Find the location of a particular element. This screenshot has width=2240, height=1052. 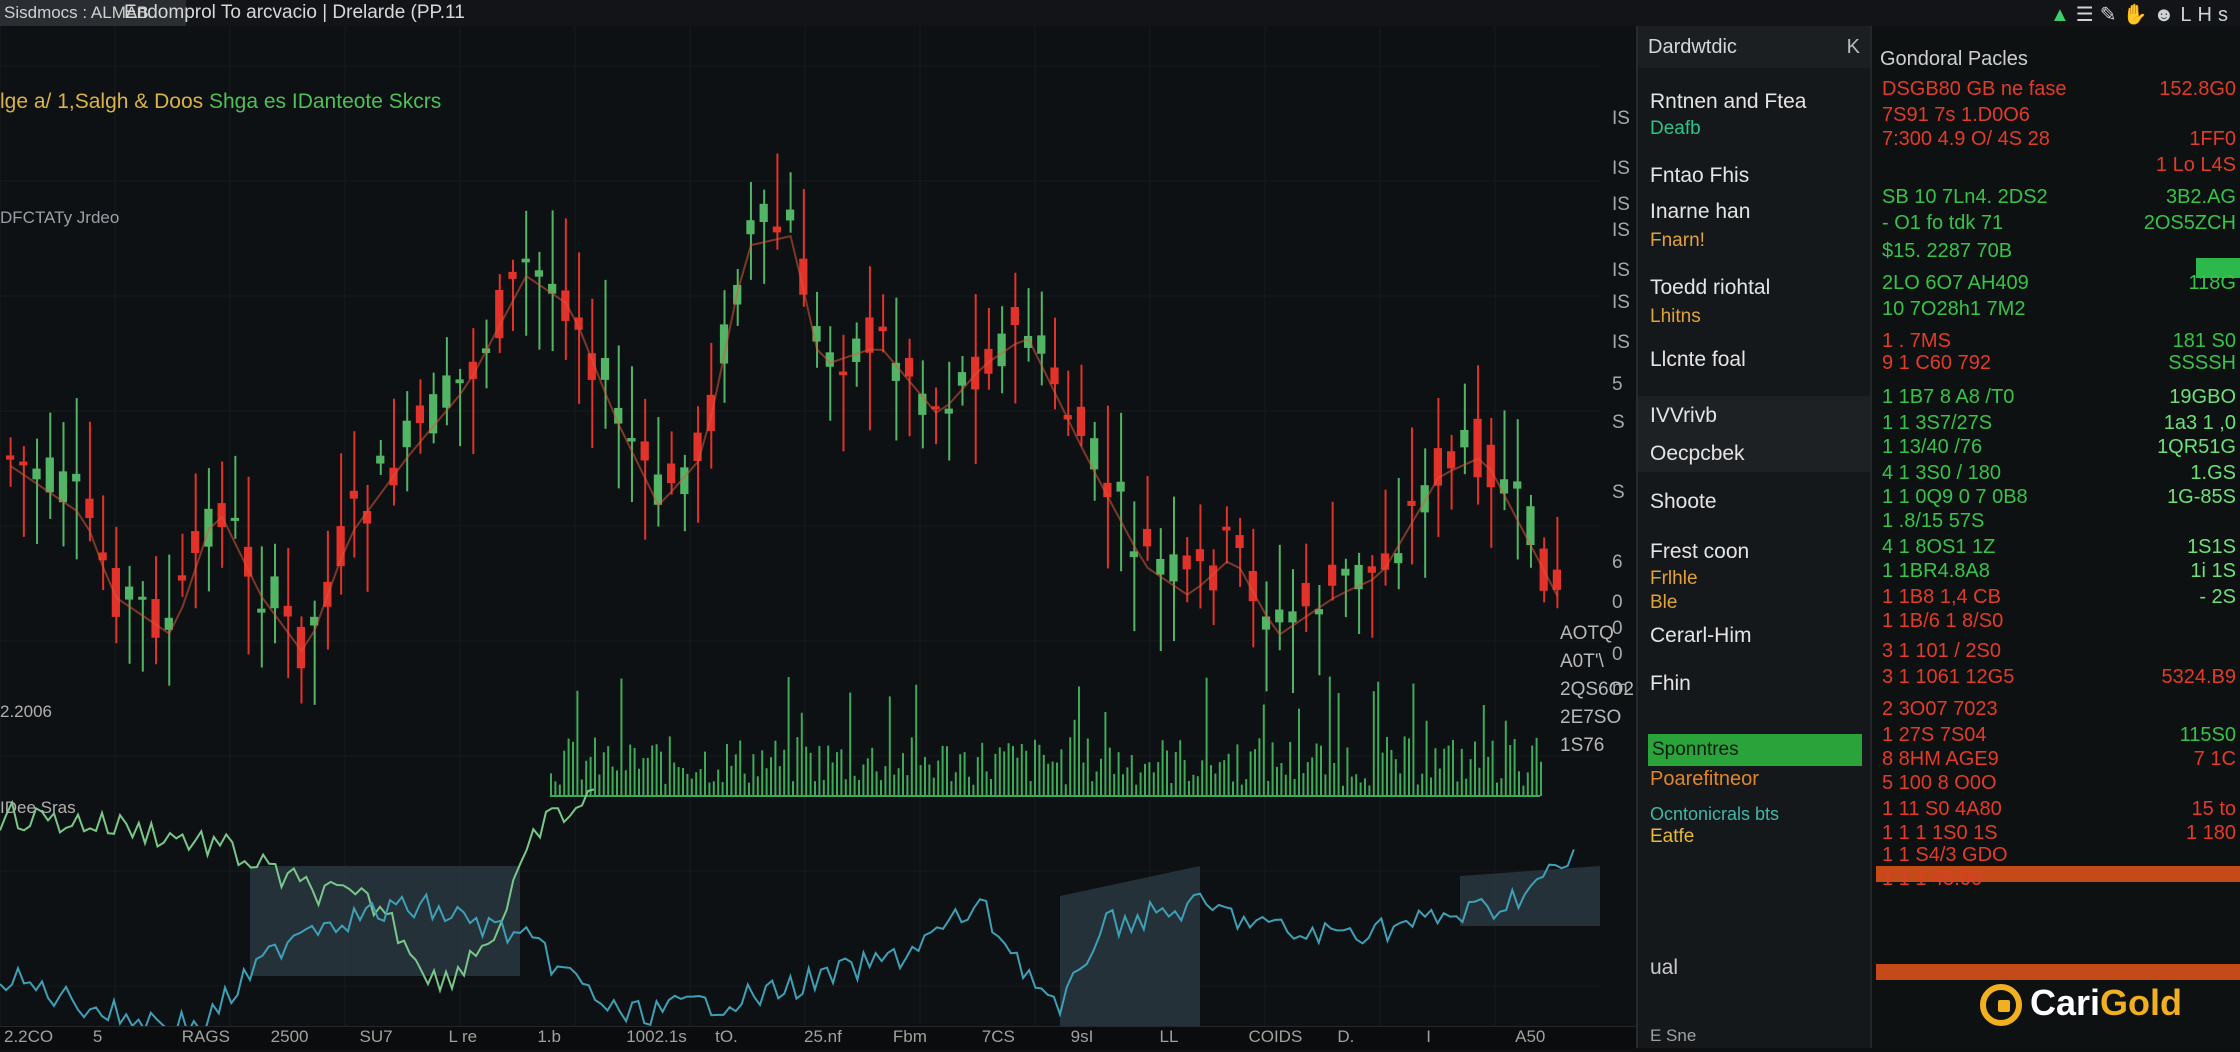

order-row: 3 1 1061 12G5 5324.B9 is located at coordinates (2056, 680).